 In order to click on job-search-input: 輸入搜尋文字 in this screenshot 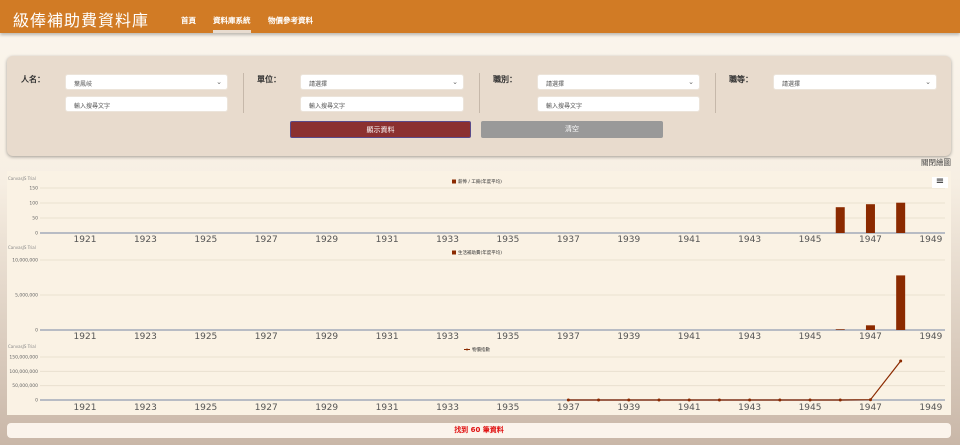, I will do `click(618, 104)`.